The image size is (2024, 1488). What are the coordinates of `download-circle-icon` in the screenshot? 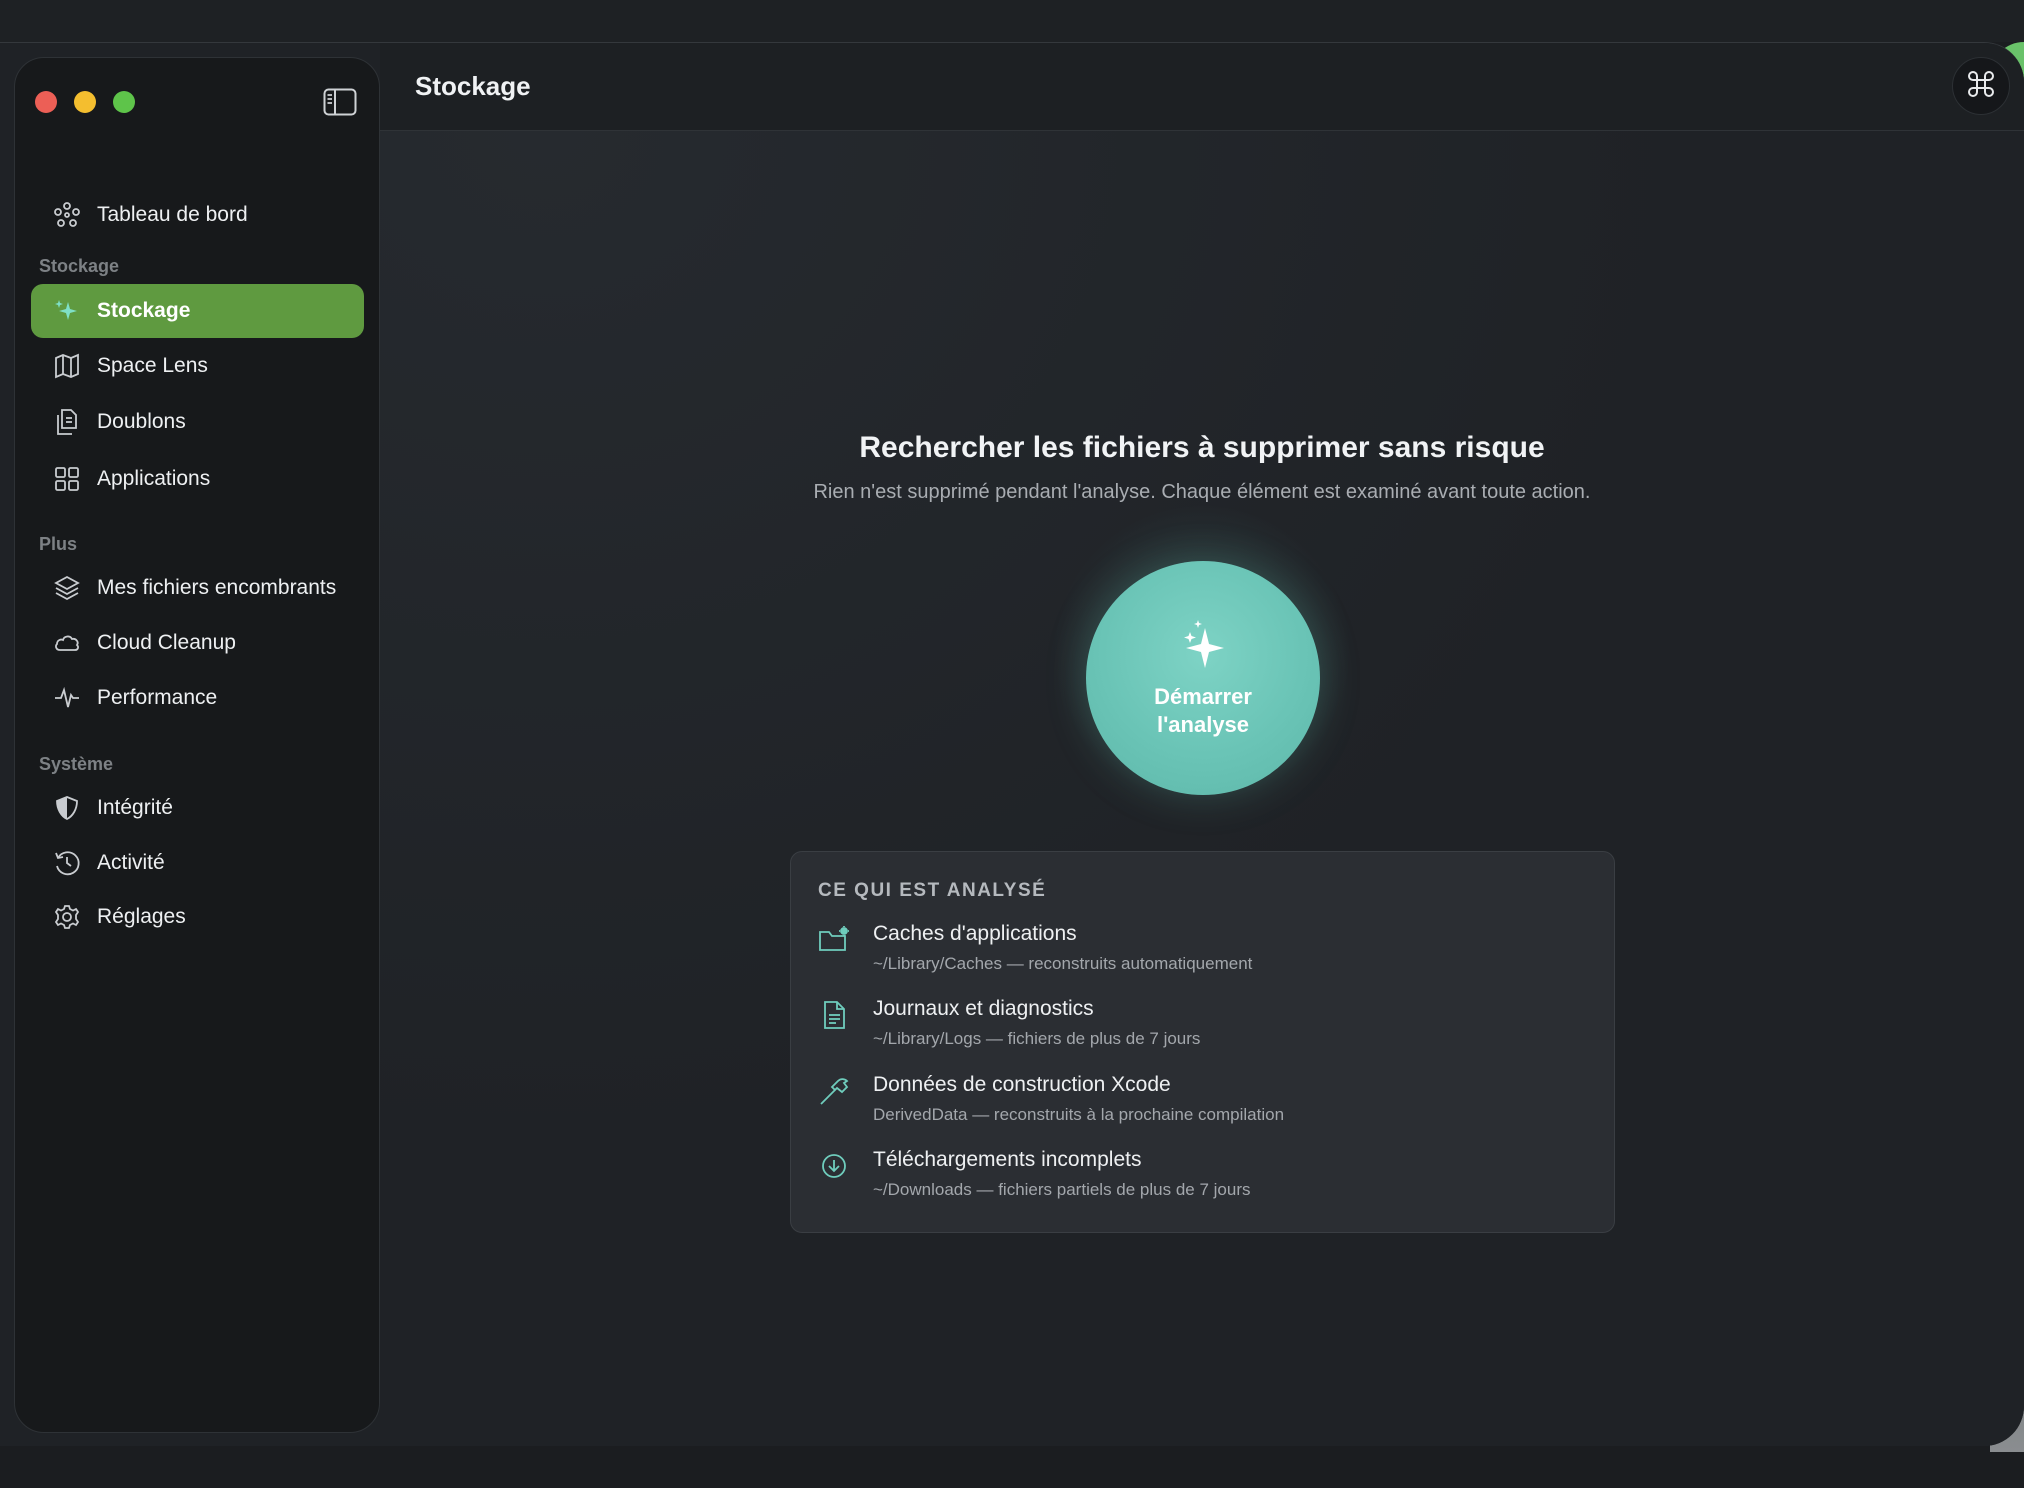 It's located at (834, 1166).